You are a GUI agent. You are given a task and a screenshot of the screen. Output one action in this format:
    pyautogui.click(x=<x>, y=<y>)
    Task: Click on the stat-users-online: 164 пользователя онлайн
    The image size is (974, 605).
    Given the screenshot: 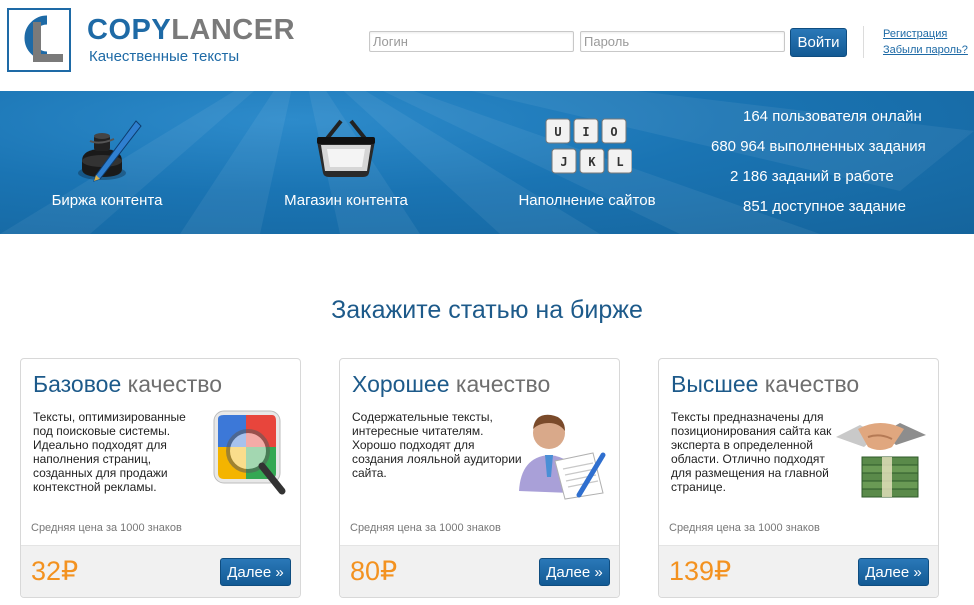 What is the action you would take?
    pyautogui.click(x=832, y=116)
    